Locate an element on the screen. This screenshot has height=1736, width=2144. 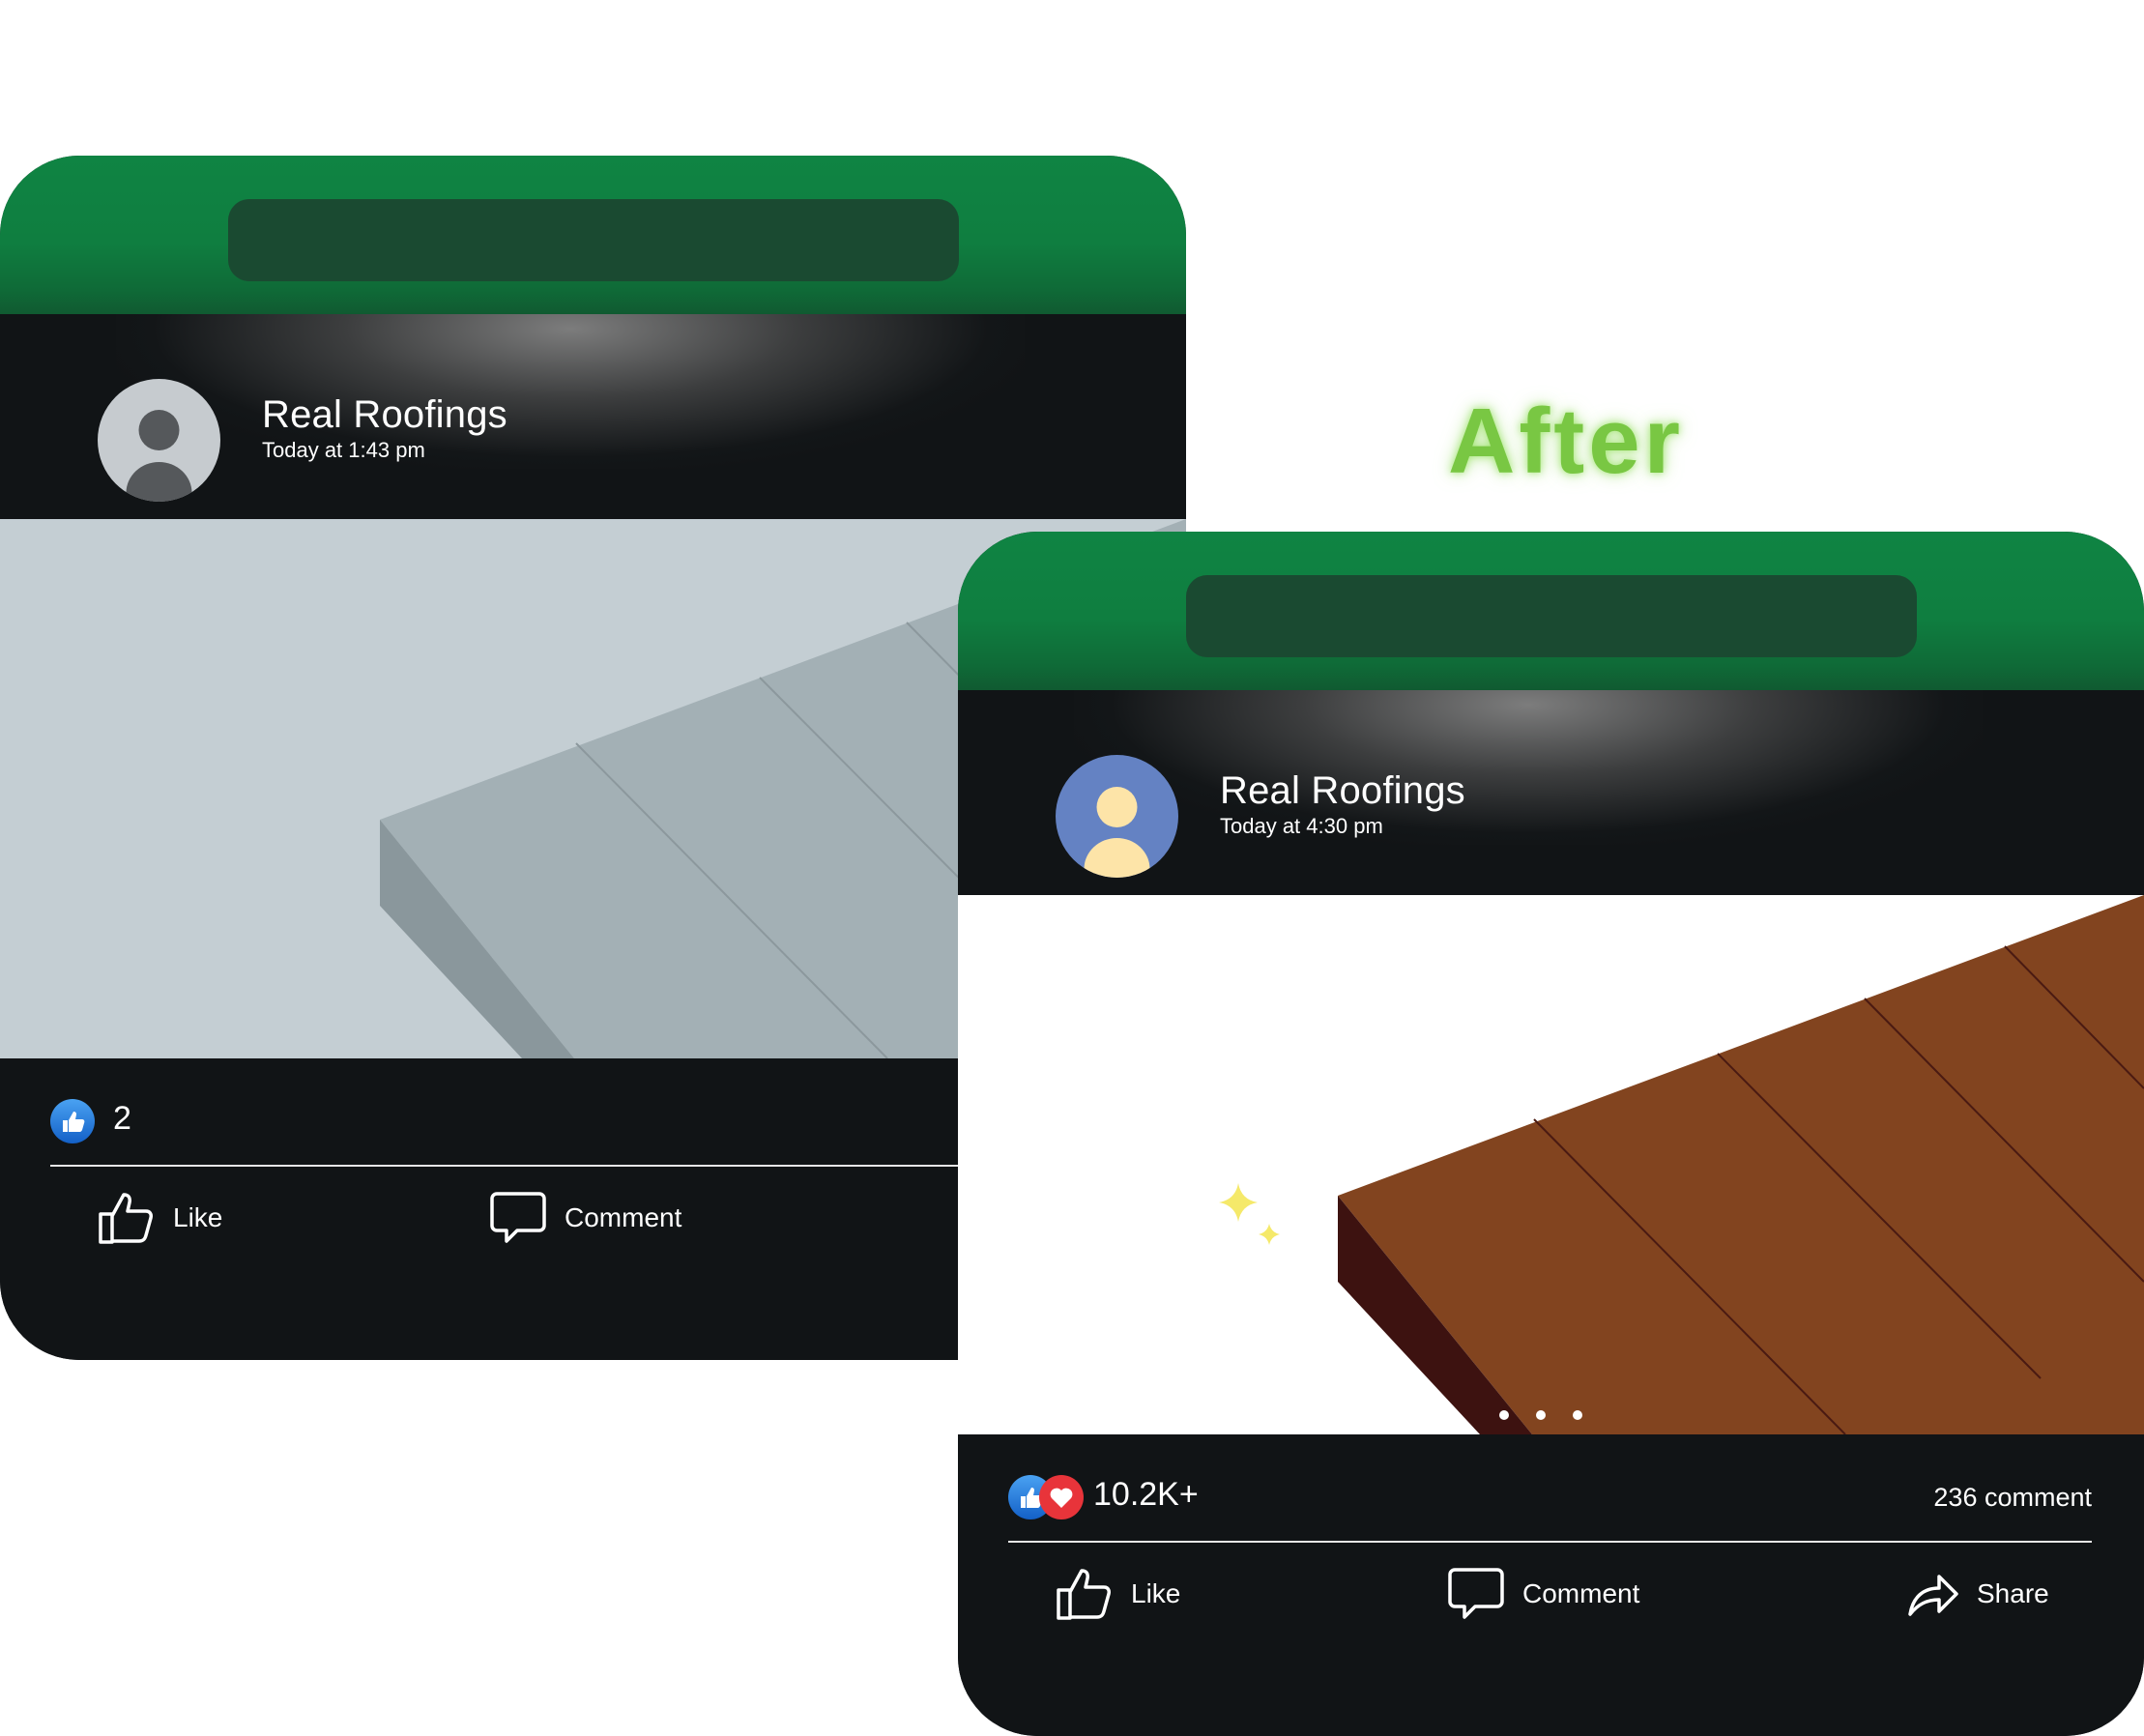
after-label: After is located at coordinates (1566, 441).